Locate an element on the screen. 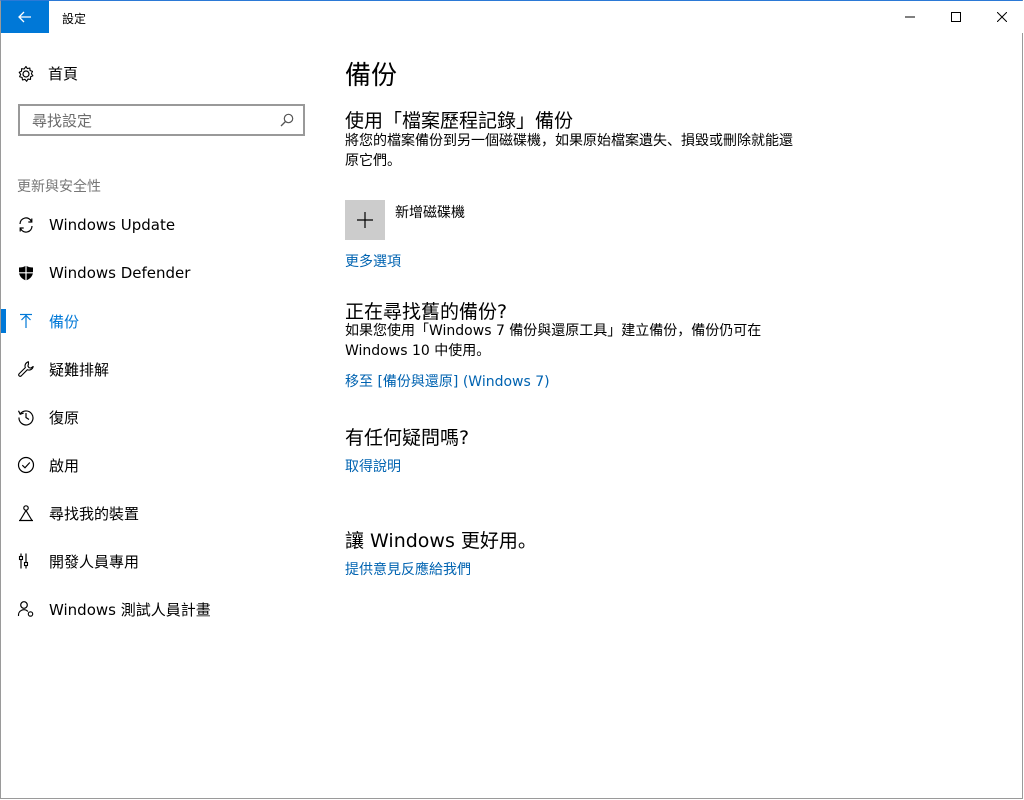  plus-icon is located at coordinates (365, 220).